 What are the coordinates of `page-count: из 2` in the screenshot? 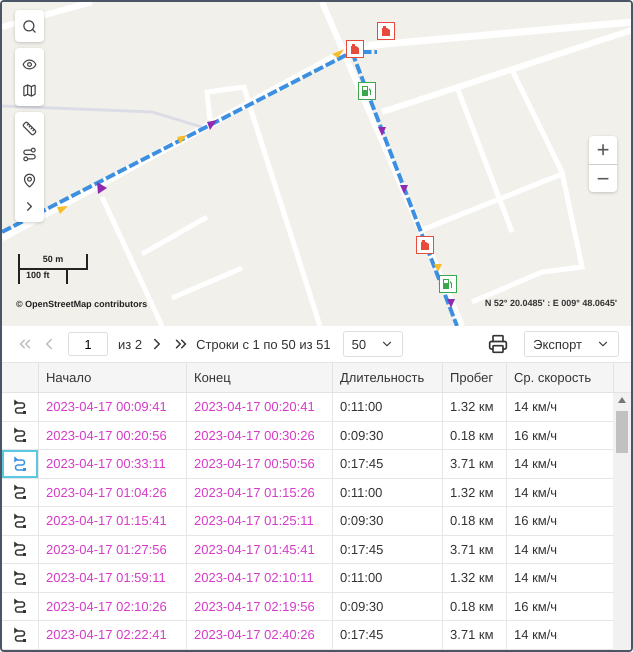 It's located at (130, 344).